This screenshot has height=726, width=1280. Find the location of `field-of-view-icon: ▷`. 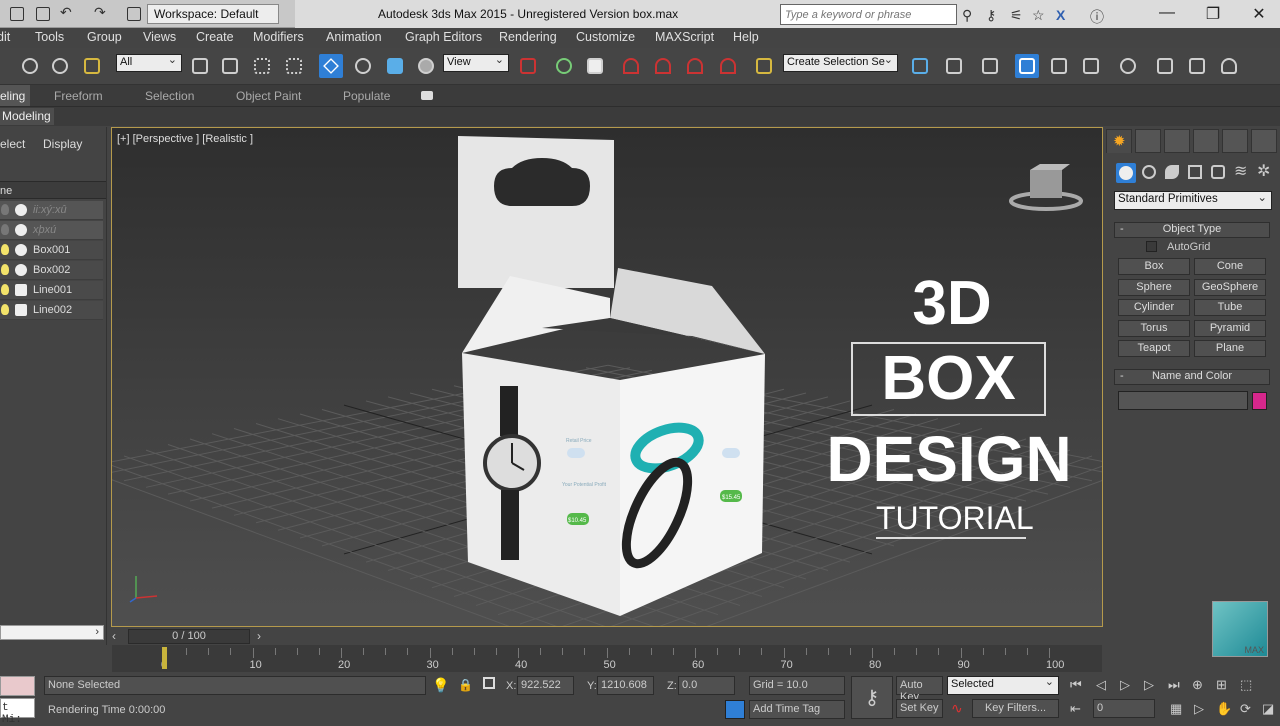

field-of-view-icon: ▷ is located at coordinates (1199, 709).